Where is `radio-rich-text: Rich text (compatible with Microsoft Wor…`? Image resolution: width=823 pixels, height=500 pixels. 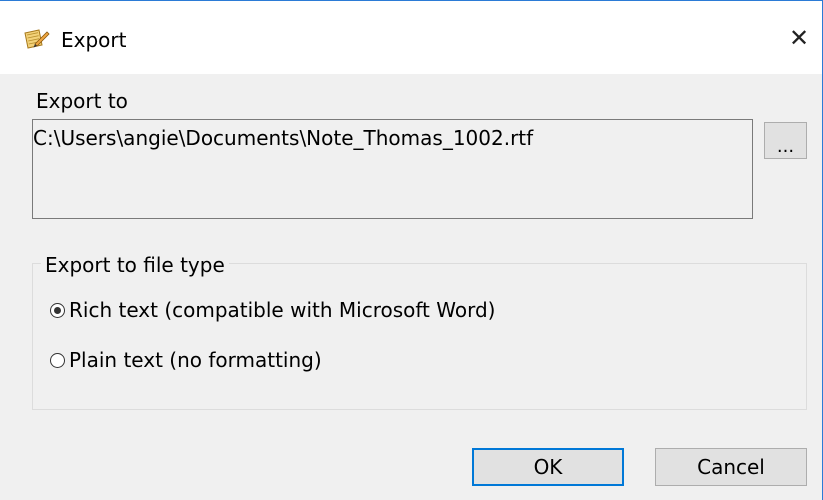 radio-rich-text: Rich text (compatible with Microsoft Wor… is located at coordinates (272, 310).